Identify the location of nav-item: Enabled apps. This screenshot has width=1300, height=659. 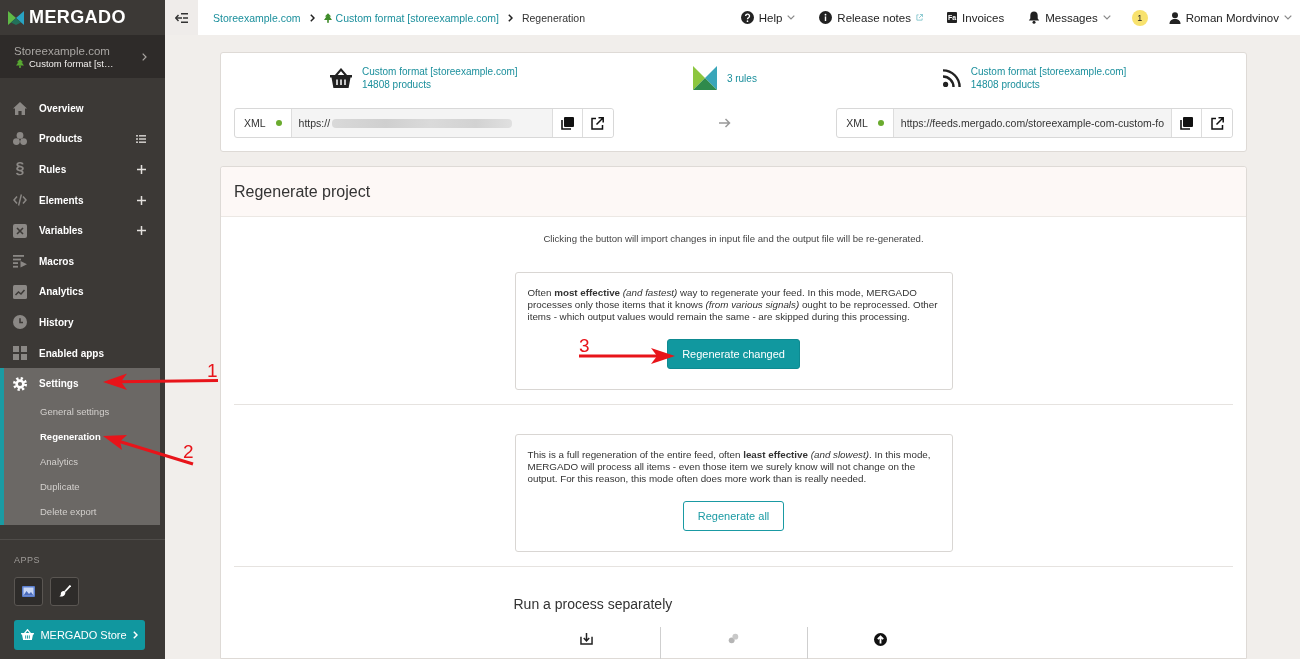
(80, 353).